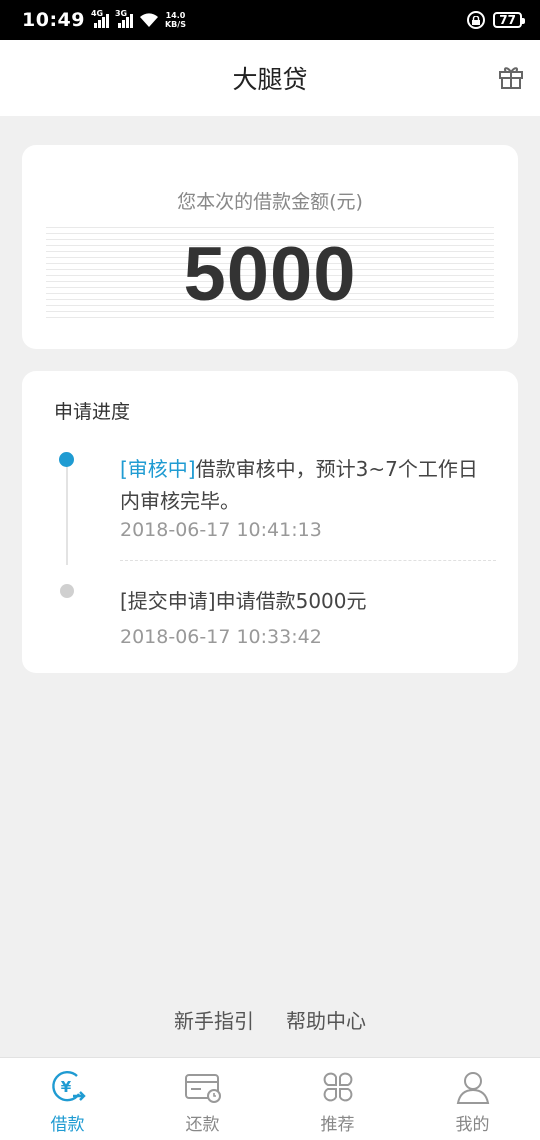 This screenshot has width=540, height=1140. I want to click on loan-amount-label: 您本次的借款金额(元), so click(270, 202).